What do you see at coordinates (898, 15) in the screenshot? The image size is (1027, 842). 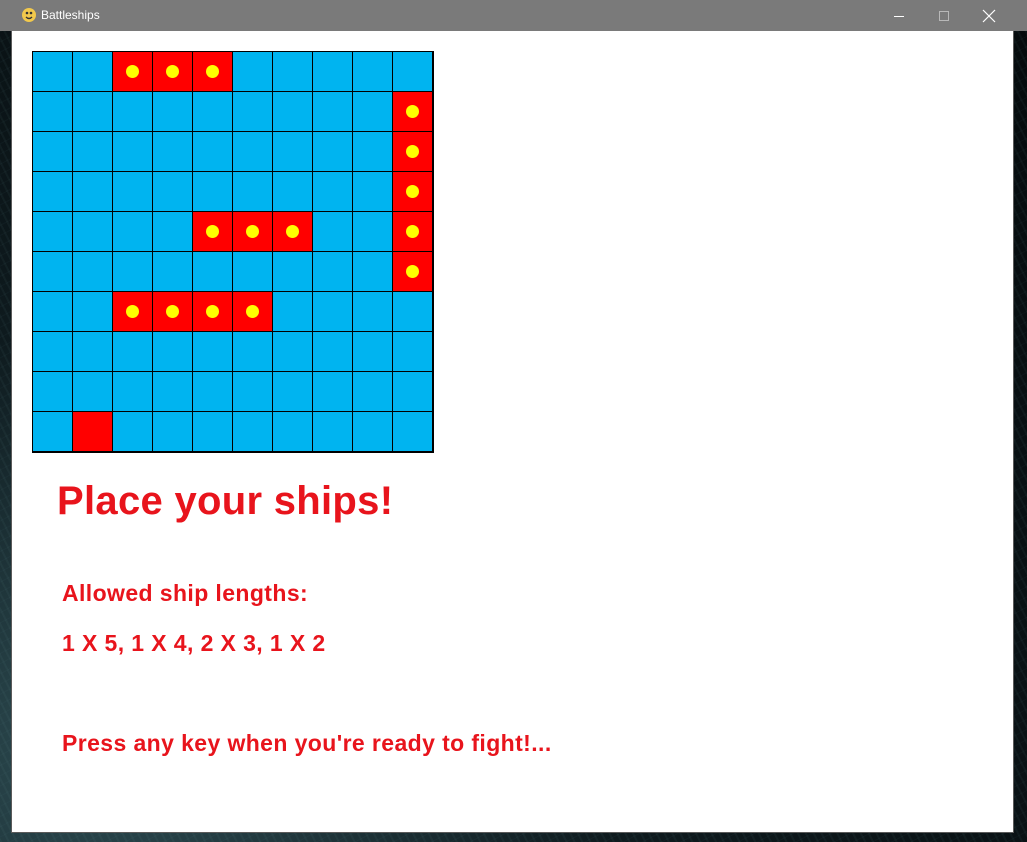 I see `minimize-button` at bounding box center [898, 15].